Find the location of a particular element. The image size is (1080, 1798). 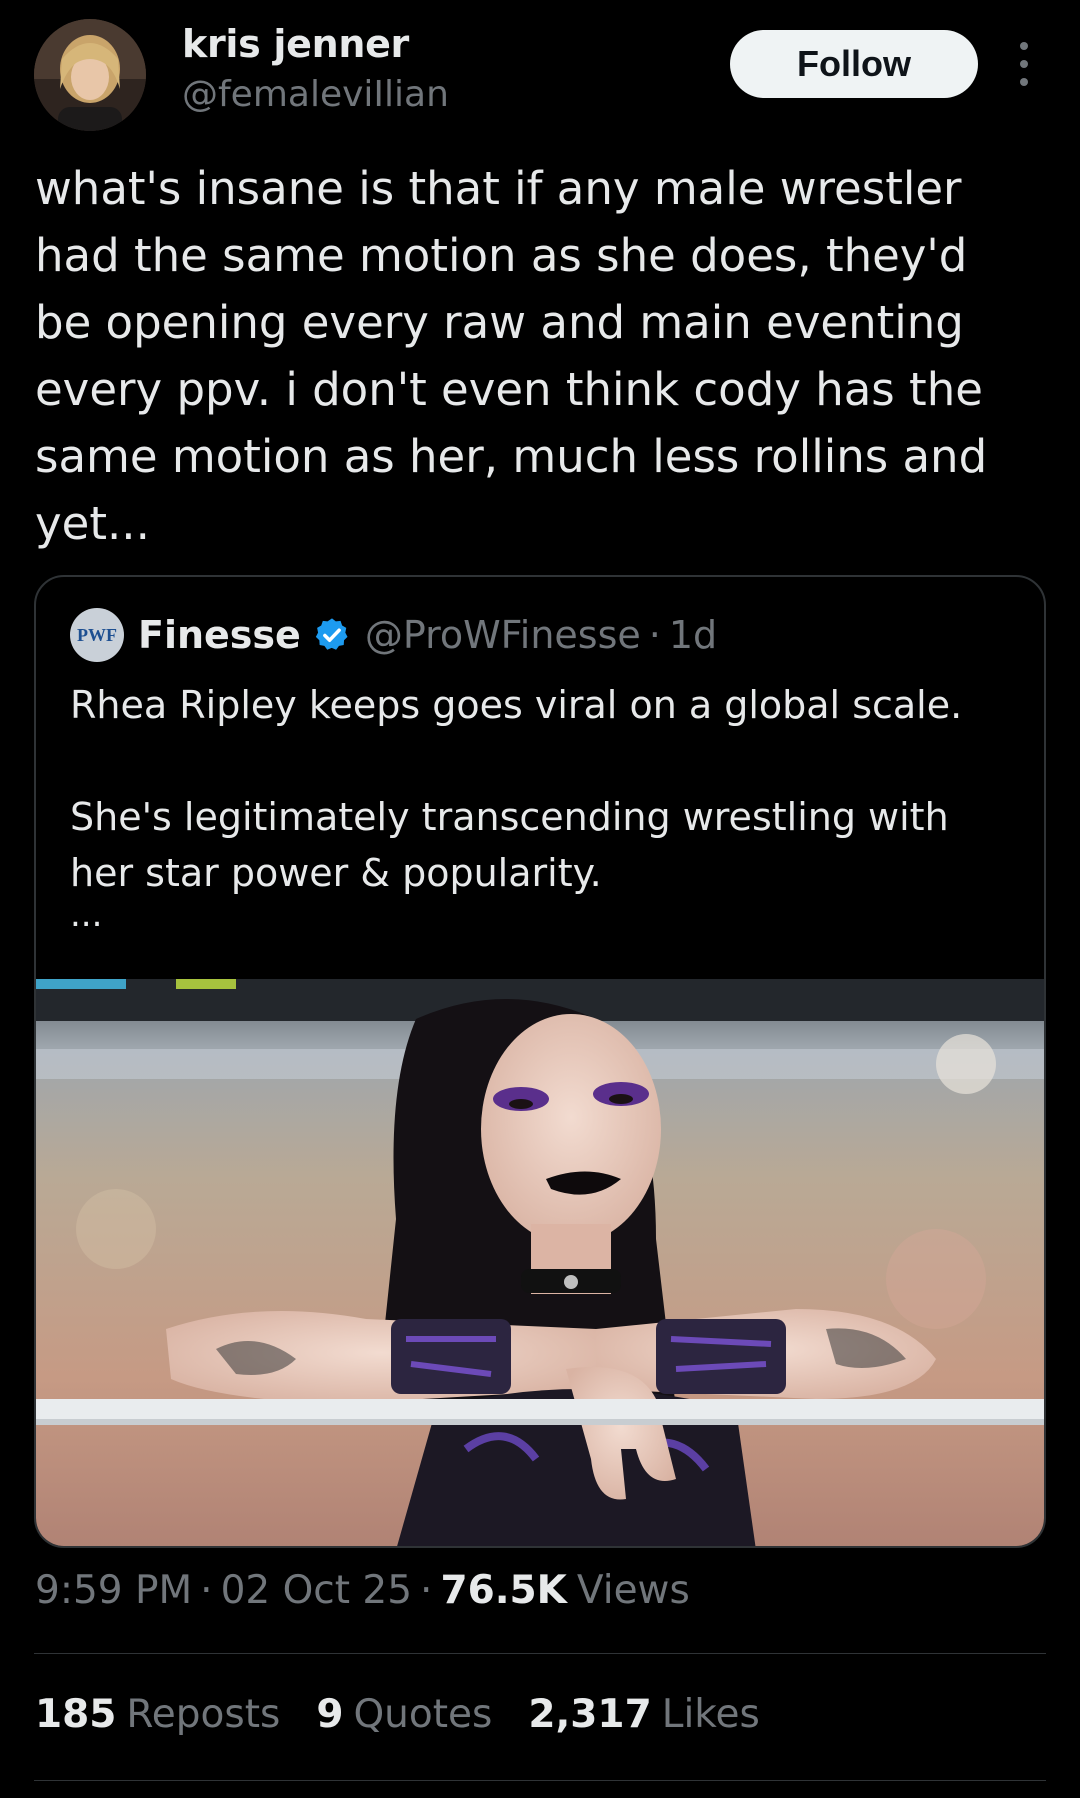

tweet-meta: 9:59 PM · 02 Oct 25 · 76.5K Views is located at coordinates (362, 1590).